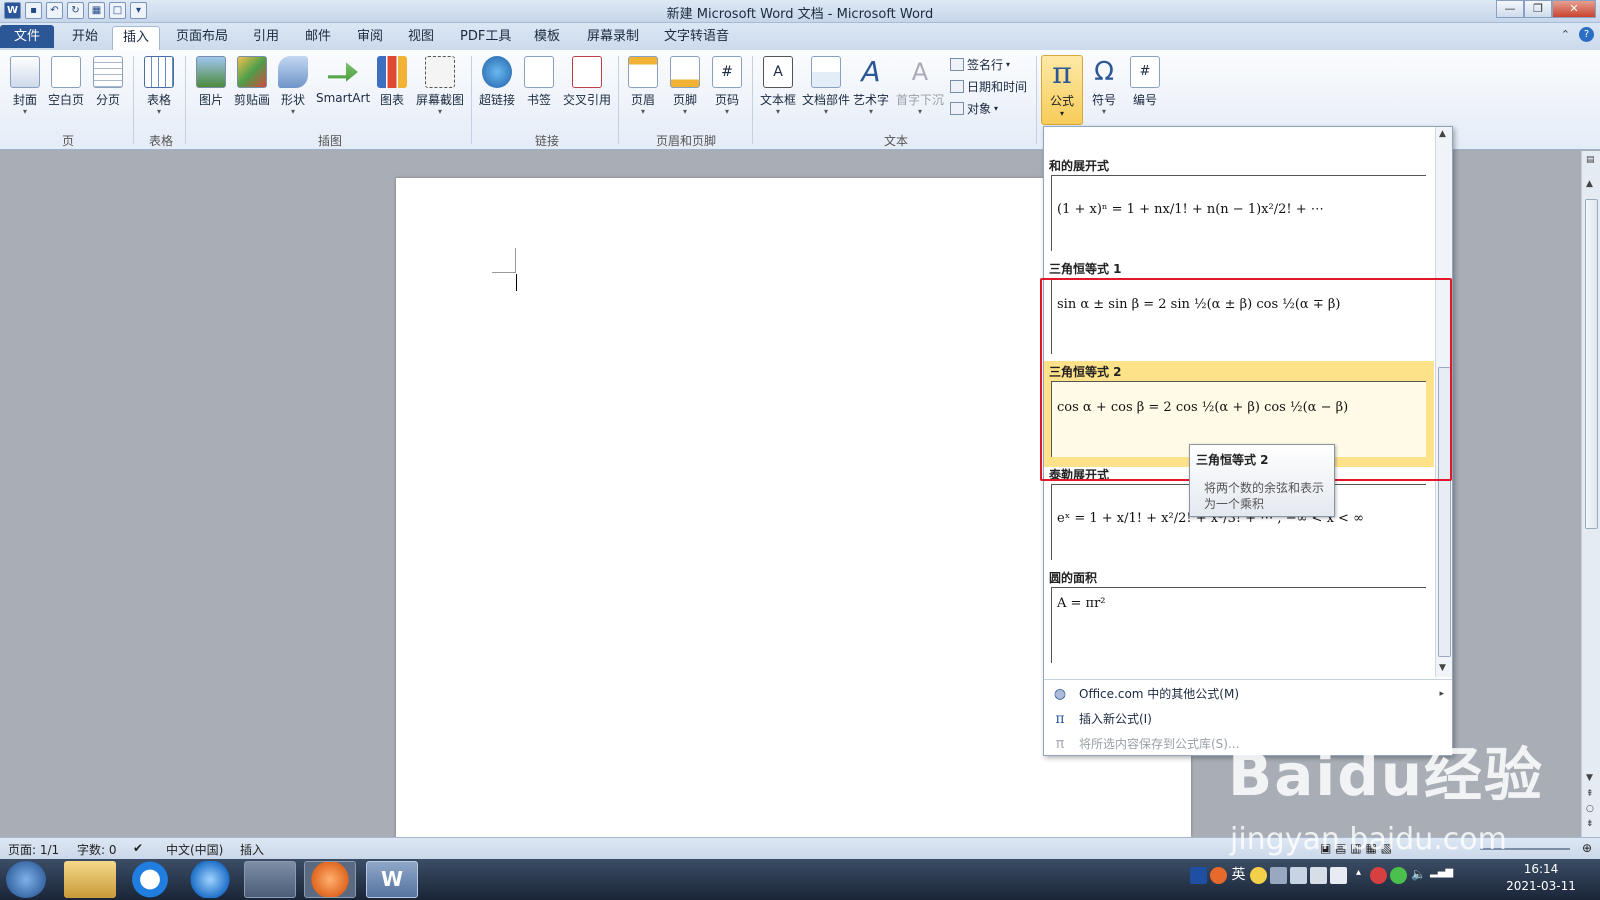  What do you see at coordinates (1589, 778) in the screenshot?
I see `scroll-down-icon: ▼` at bounding box center [1589, 778].